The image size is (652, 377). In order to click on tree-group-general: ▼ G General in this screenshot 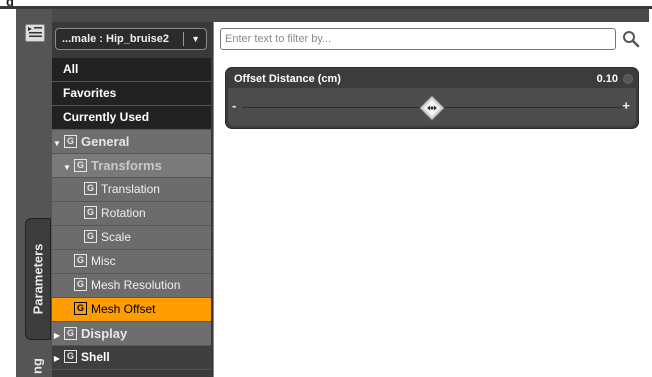, I will do `click(131, 142)`.